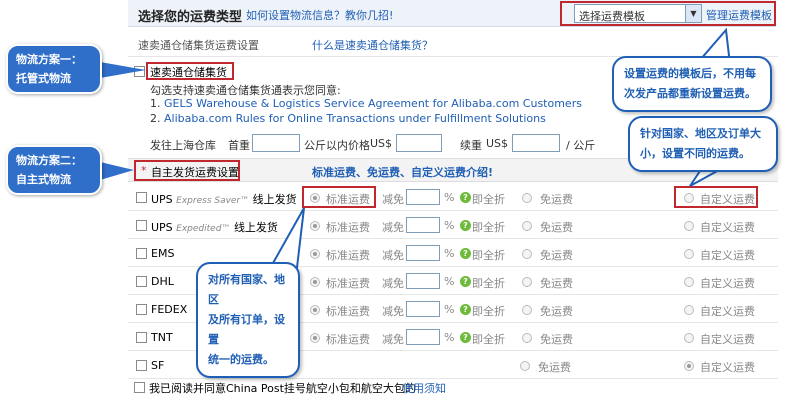  Describe the element at coordinates (703, 144) in the screenshot. I see `custom-fee-callout: 针对国家、地区及订单大 小，设置不同的运费。` at that location.